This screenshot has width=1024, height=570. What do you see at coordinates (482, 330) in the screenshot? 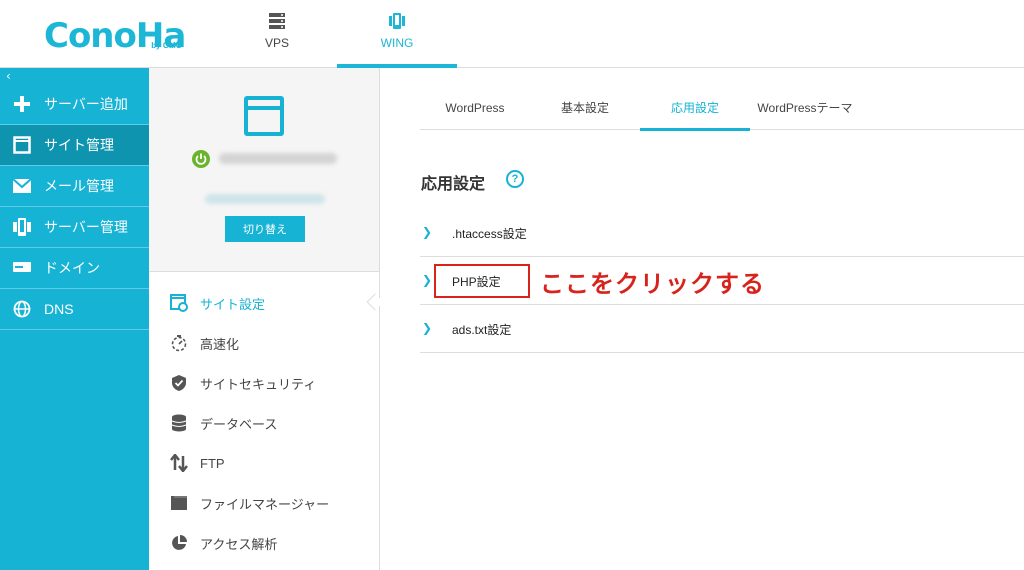
I see `accordion-label: ads.txt設定` at bounding box center [482, 330].